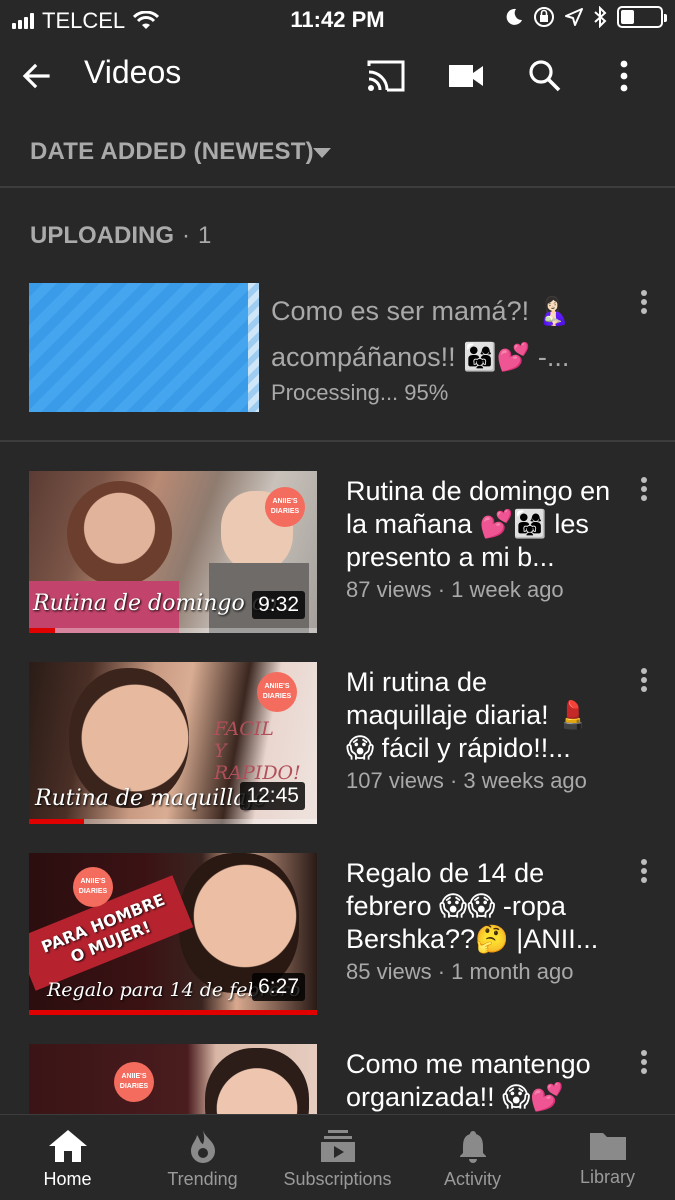 The height and width of the screenshot is (1200, 675). I want to click on nav-home: Home, so click(67, 1157).